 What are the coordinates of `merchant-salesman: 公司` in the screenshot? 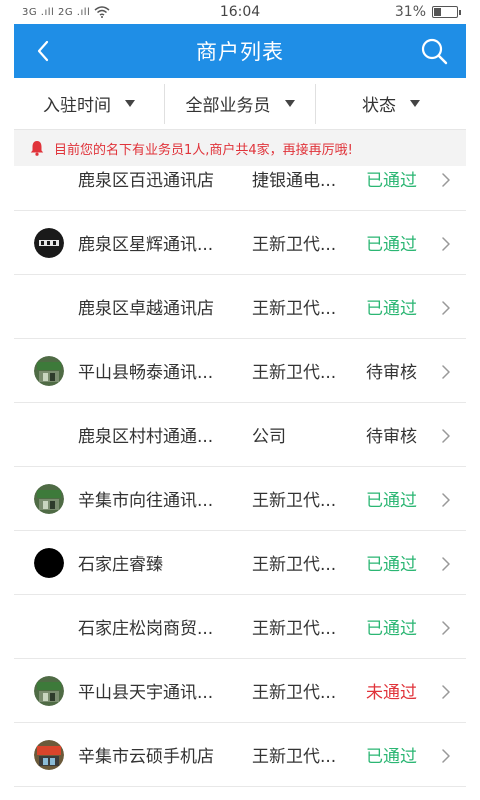 It's located at (269, 437).